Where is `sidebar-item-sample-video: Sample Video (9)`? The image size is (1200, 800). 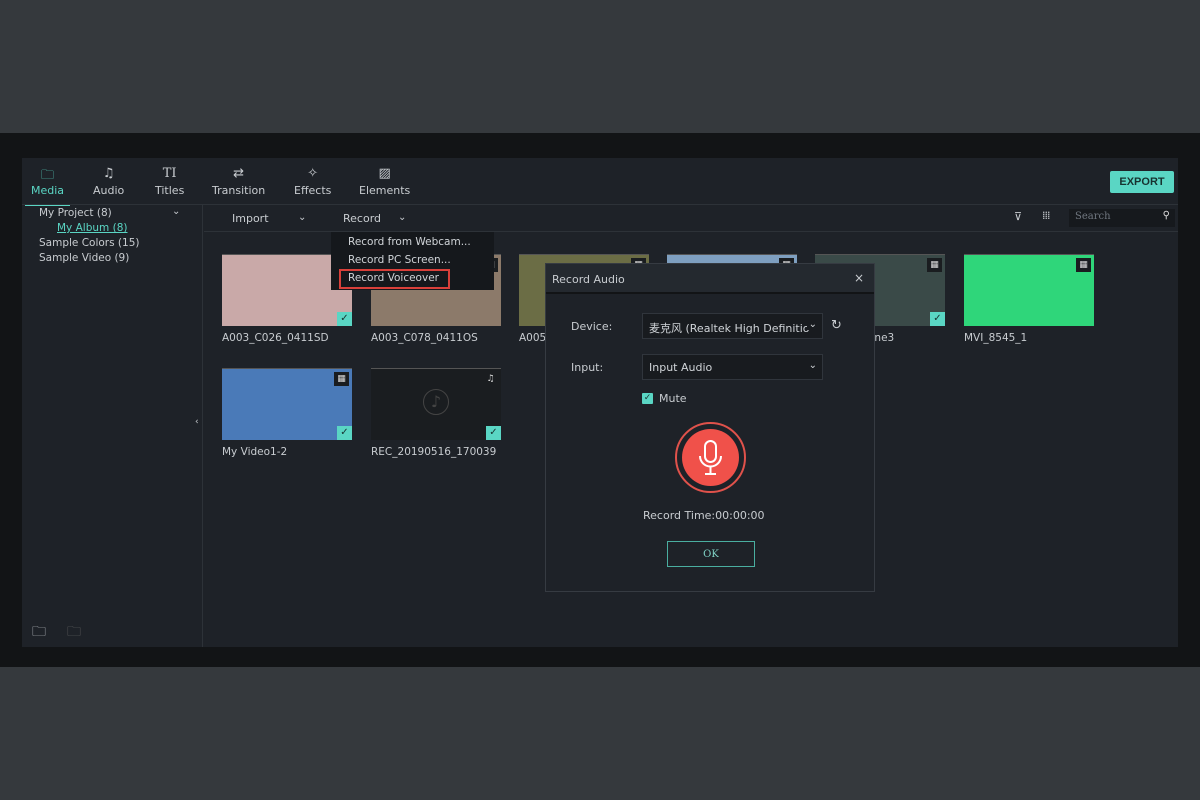 sidebar-item-sample-video: Sample Video (9) is located at coordinates (84, 258).